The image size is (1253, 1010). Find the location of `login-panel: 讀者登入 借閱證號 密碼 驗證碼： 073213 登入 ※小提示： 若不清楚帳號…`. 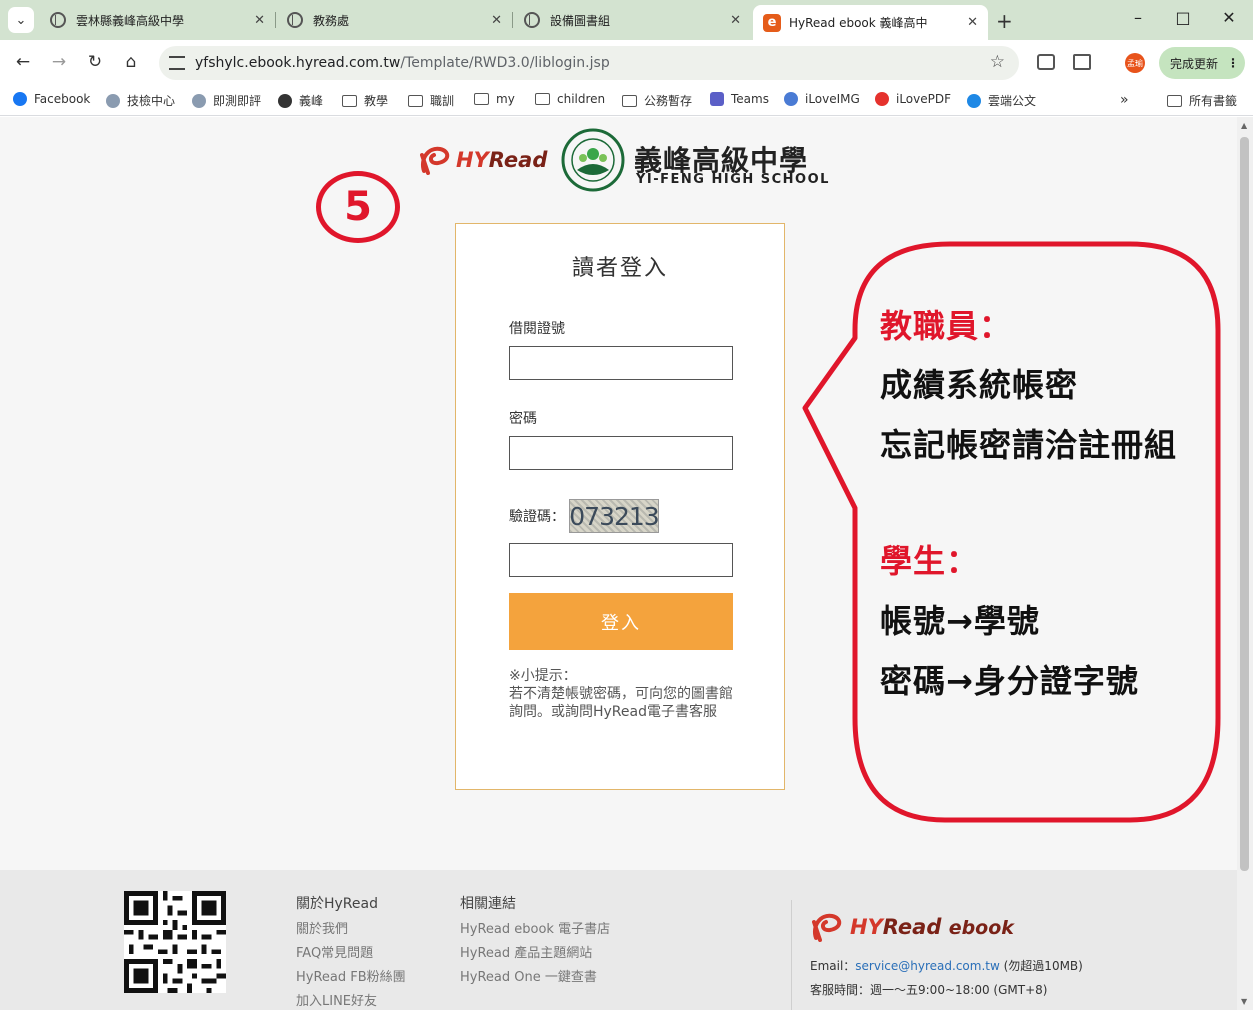

login-panel: 讀者登入 借閱證號 密碼 驗證碼： 073213 登入 ※小提示： 若不清楚帳號… is located at coordinates (620, 506).